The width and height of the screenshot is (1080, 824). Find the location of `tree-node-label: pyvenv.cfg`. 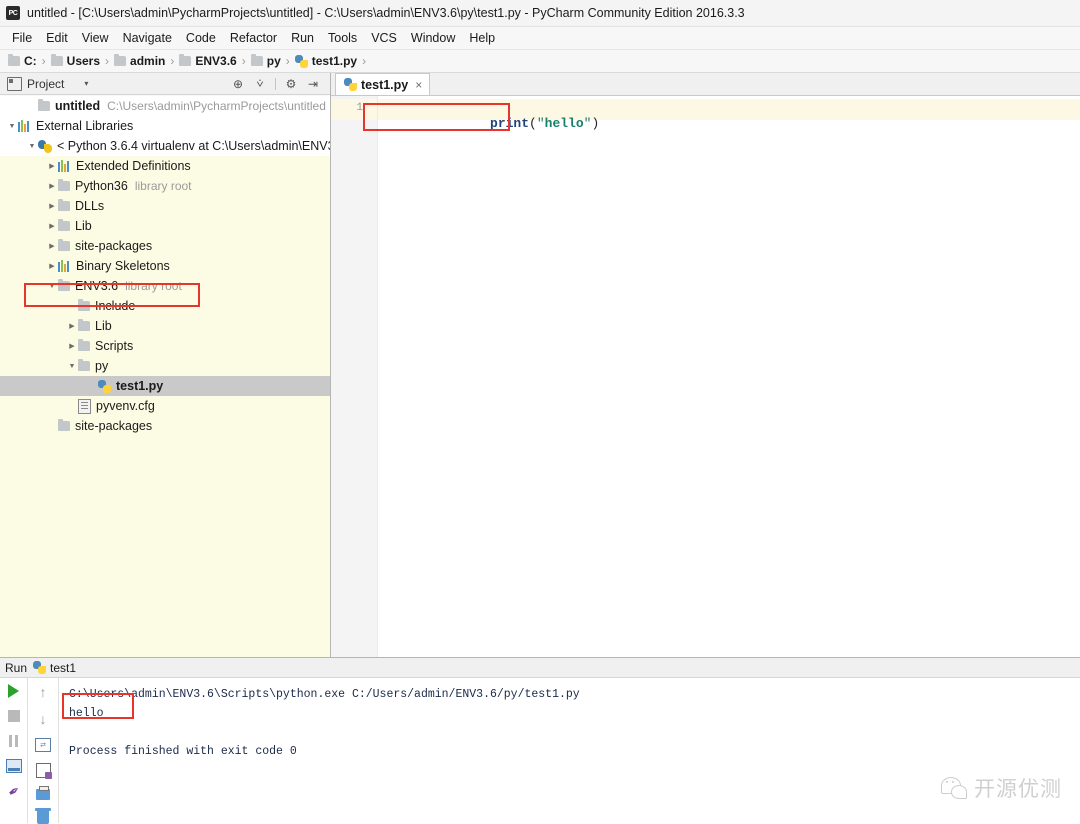

tree-node-label: pyvenv.cfg is located at coordinates (125, 406).